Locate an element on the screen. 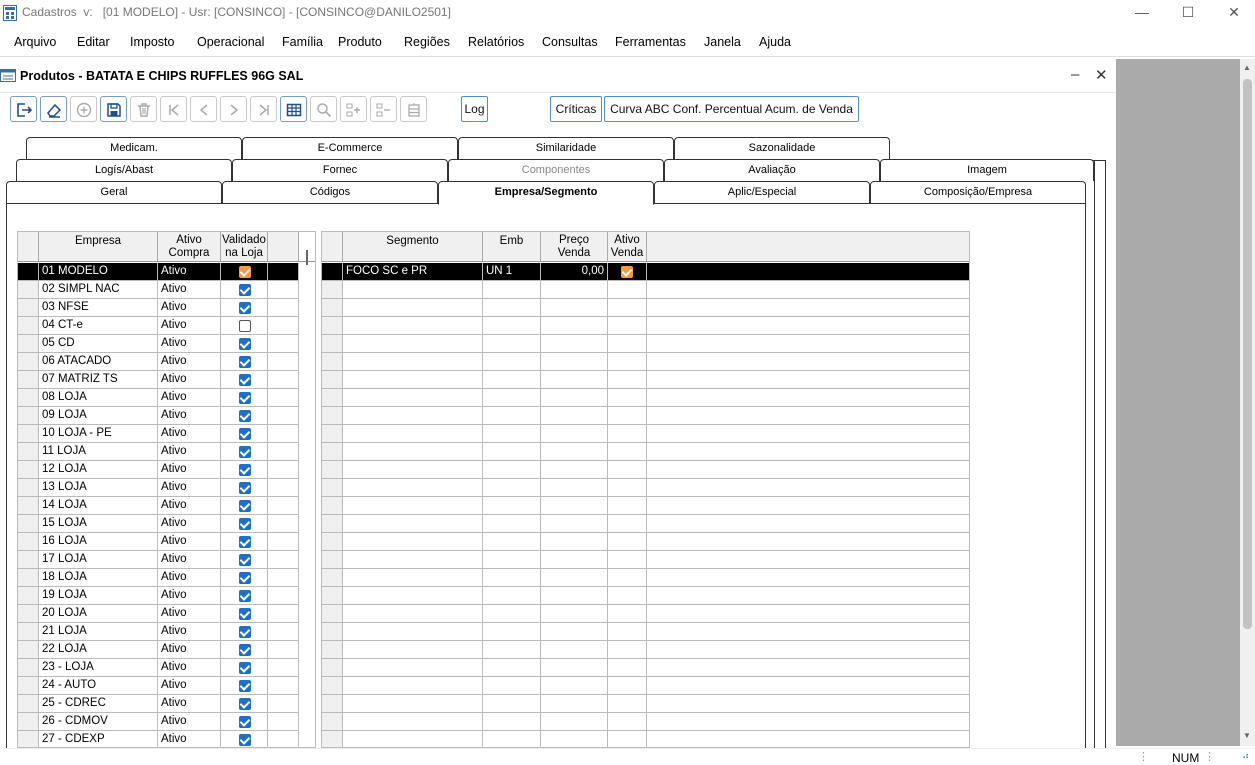 The height and width of the screenshot is (765, 1255). cell-empresa: 04 CT-e is located at coordinates (98, 326).